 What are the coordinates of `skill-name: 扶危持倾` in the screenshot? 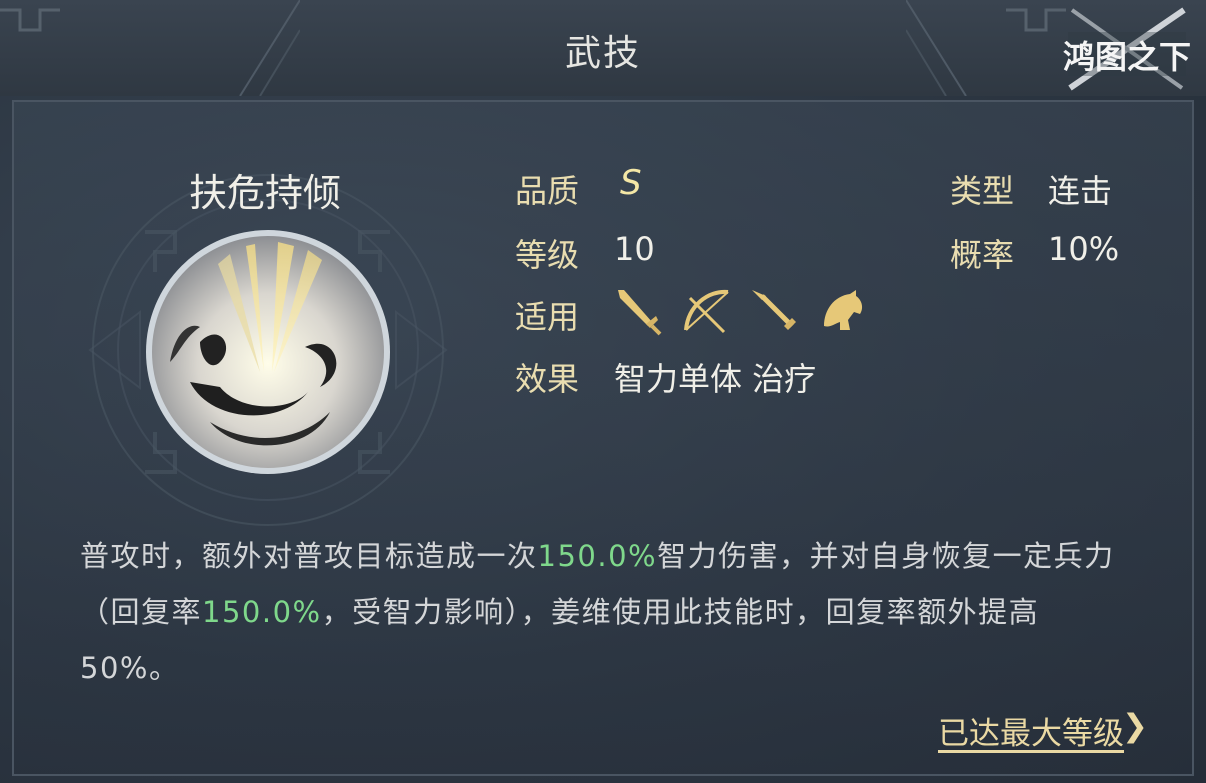 It's located at (264, 193).